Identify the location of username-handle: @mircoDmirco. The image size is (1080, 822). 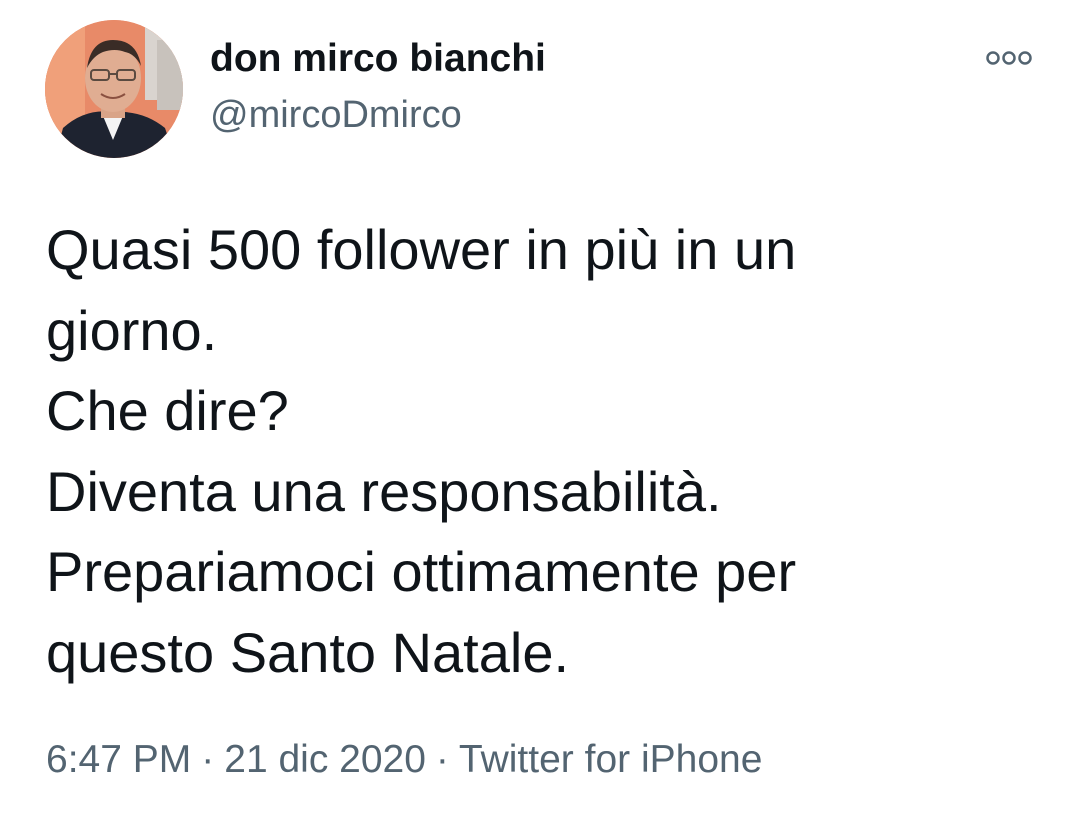
(336, 115).